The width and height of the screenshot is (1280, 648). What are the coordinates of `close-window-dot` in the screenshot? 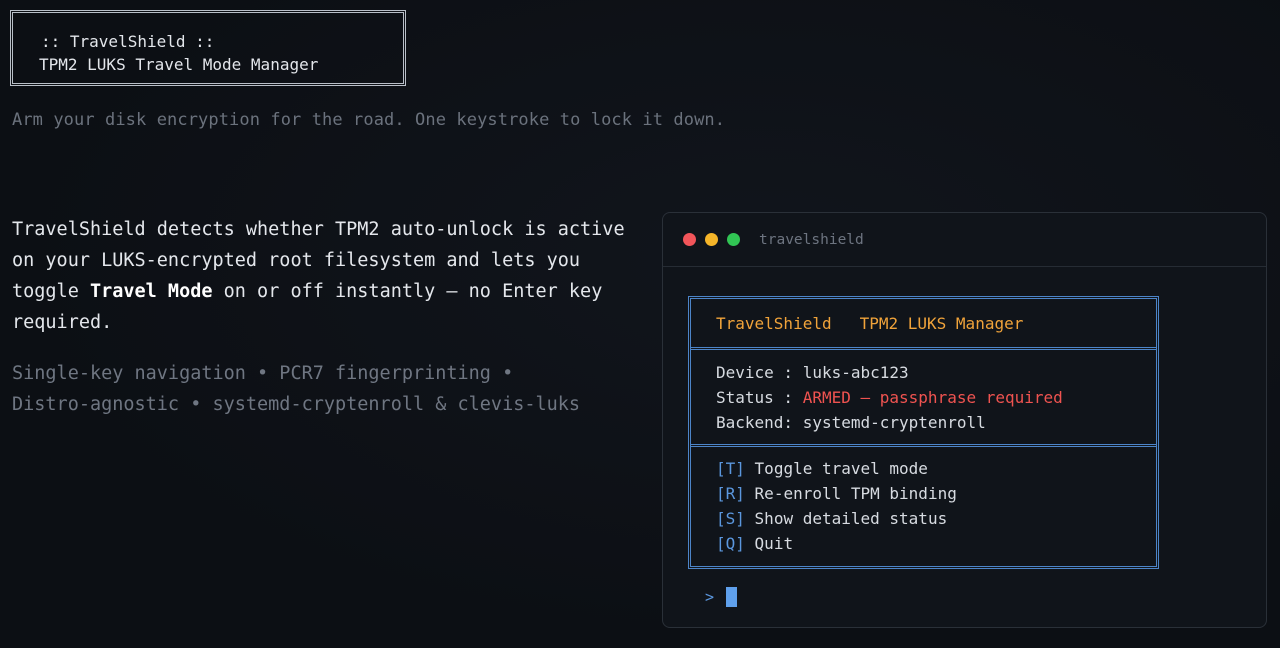 It's located at (689, 239).